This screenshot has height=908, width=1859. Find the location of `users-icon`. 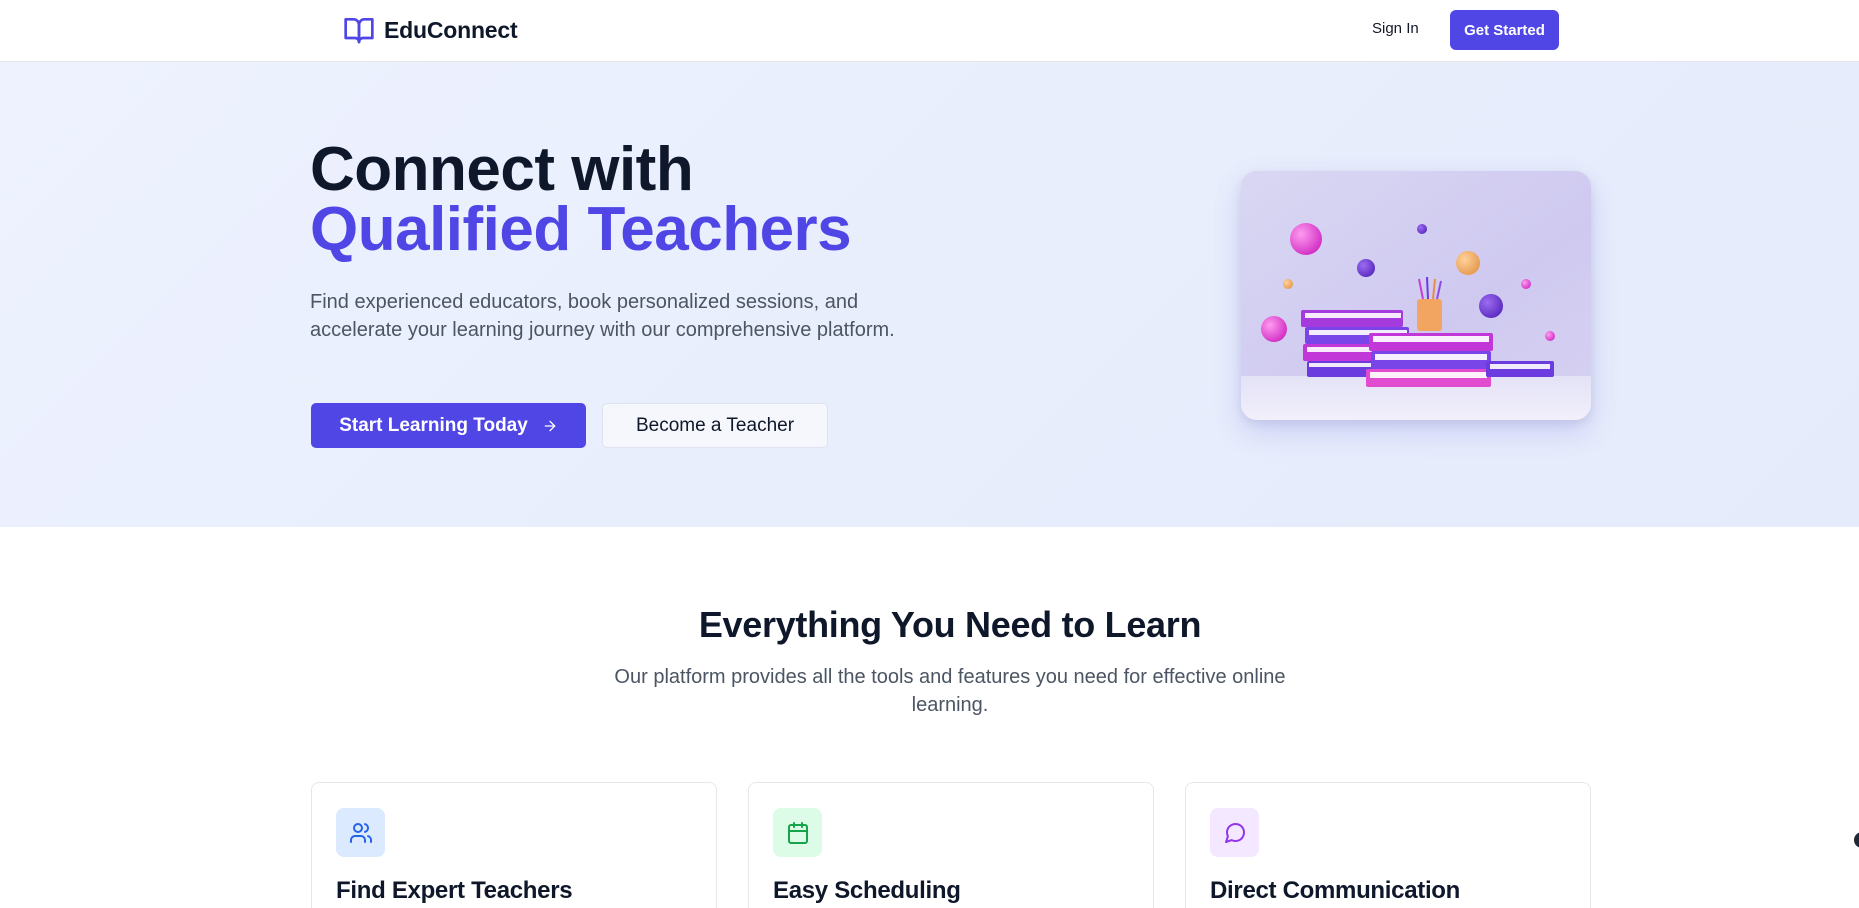

users-icon is located at coordinates (360, 832).